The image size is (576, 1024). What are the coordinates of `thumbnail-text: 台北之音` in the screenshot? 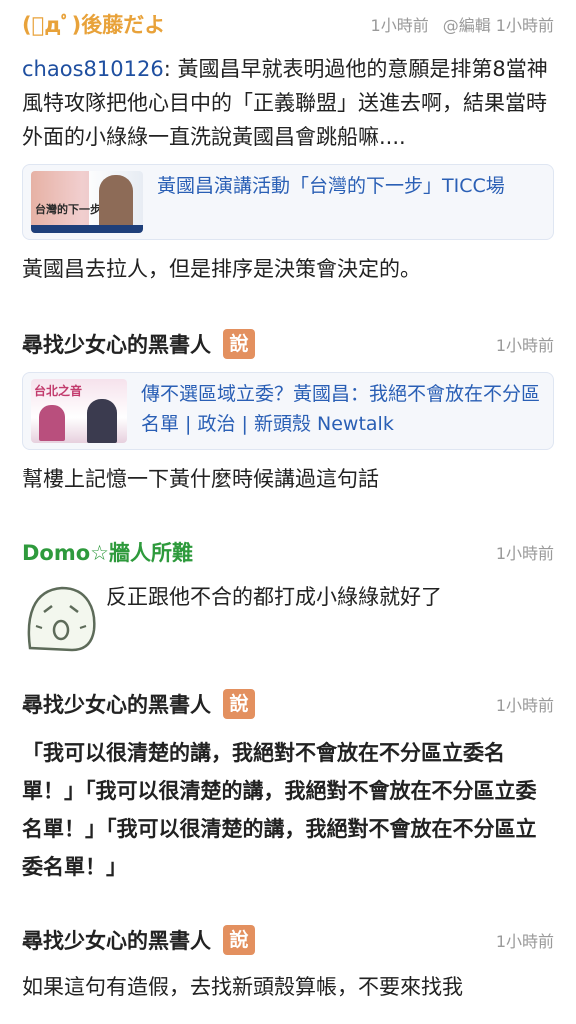 It's located at (58, 391).